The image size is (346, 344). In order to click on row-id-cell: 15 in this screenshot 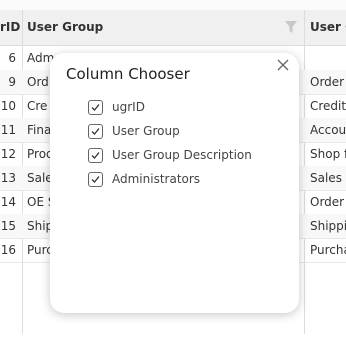, I will do `click(8, 226)`.